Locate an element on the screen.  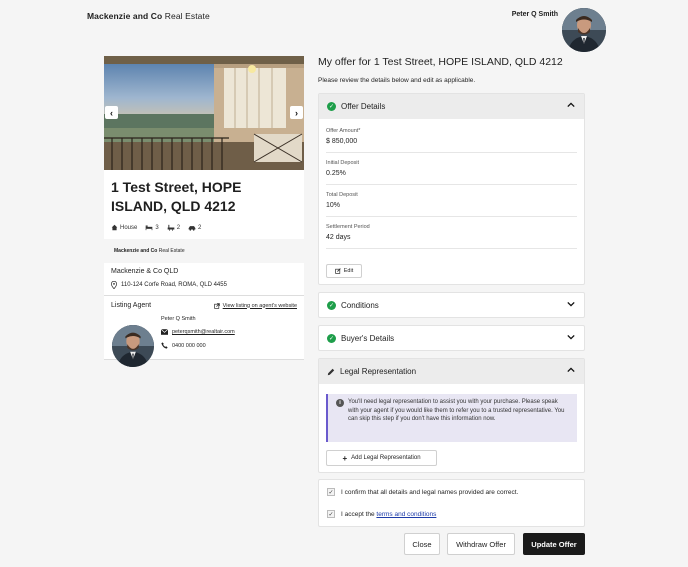
plus-icon: + is located at coordinates (345, 458).